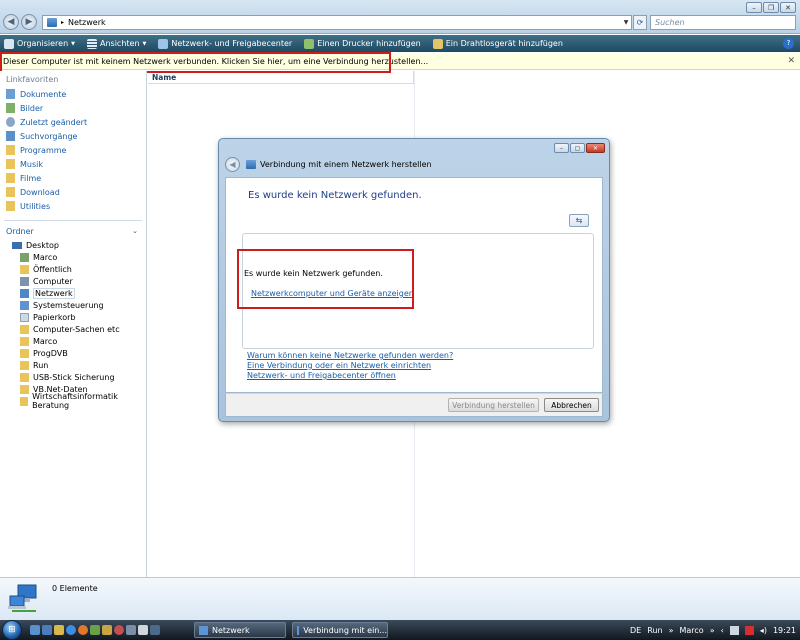 This screenshot has width=800, height=640. What do you see at coordinates (73, 122) in the screenshot?
I see `sidebar-item-zuletzt: Zuletzt geändert` at bounding box center [73, 122].